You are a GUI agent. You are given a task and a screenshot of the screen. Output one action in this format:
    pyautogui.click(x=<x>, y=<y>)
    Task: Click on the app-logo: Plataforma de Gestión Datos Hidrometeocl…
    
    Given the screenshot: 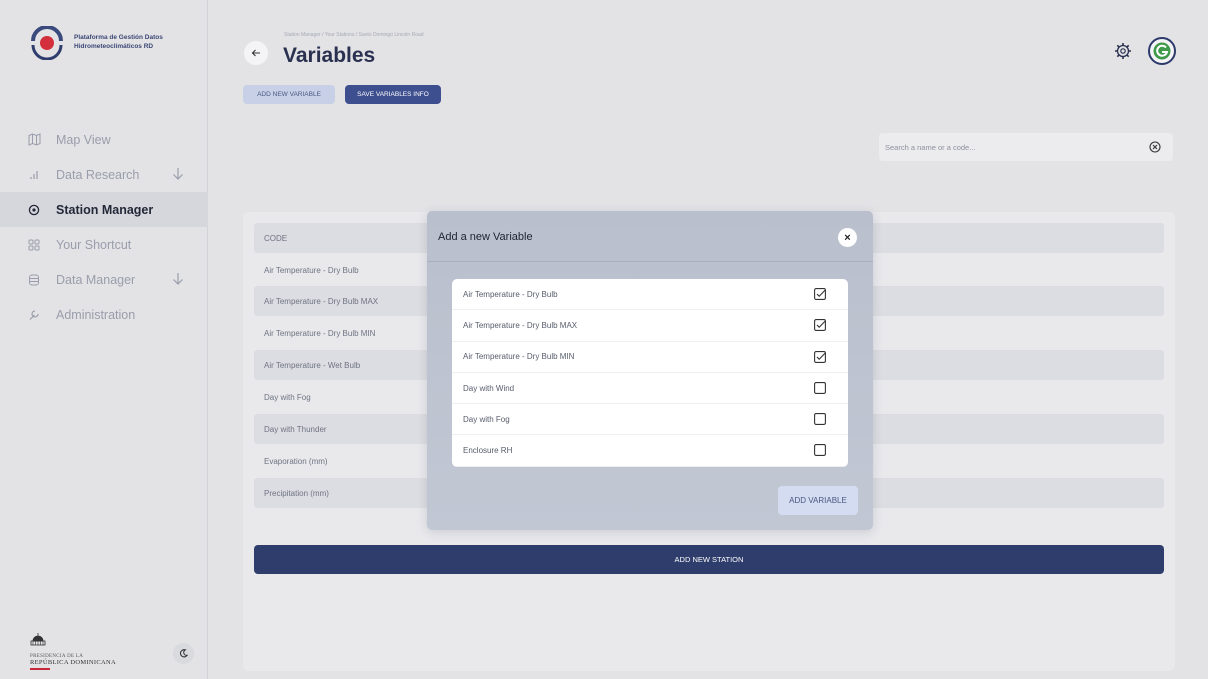 What is the action you would take?
    pyautogui.click(x=96, y=43)
    